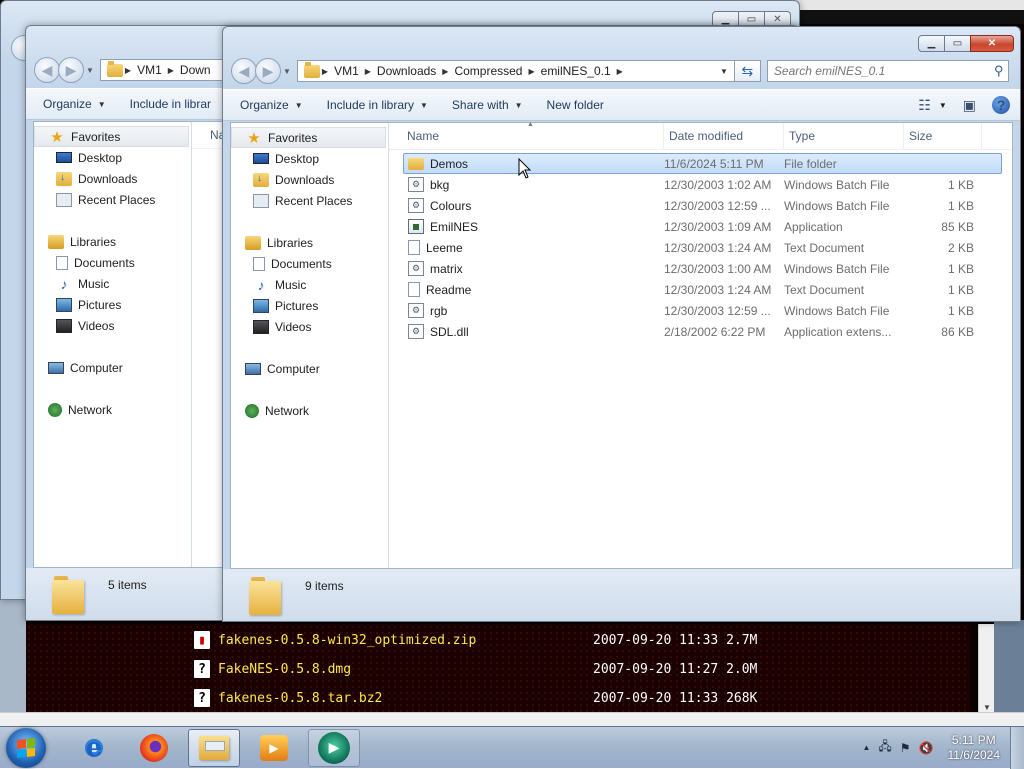 The height and width of the screenshot is (769, 1024). I want to click on network-status-icon: 🖧, so click(884, 747).